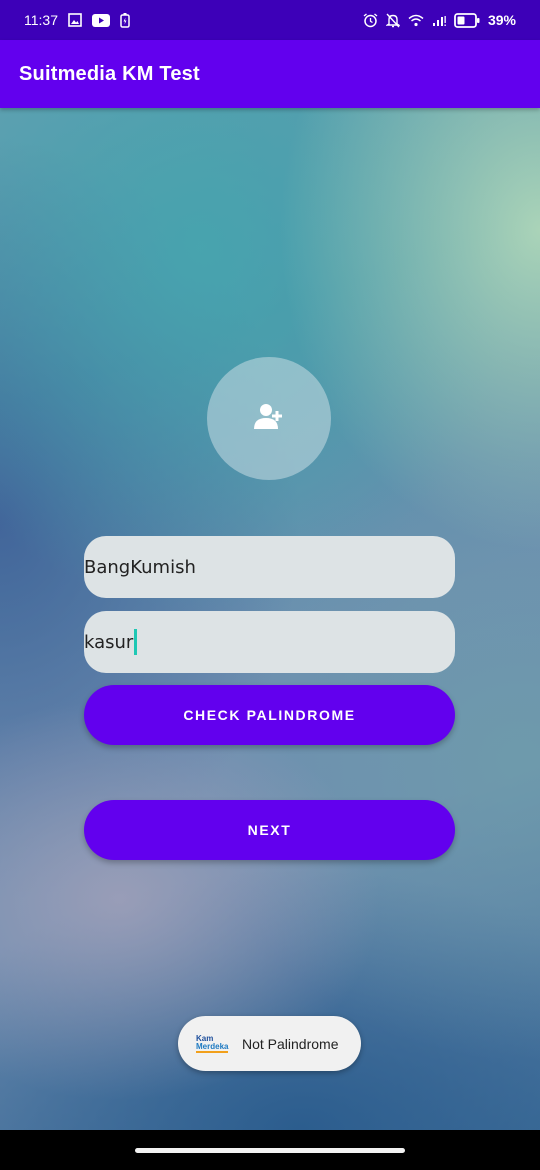 The width and height of the screenshot is (540, 1170). I want to click on status-time: 11:37, so click(41, 20).